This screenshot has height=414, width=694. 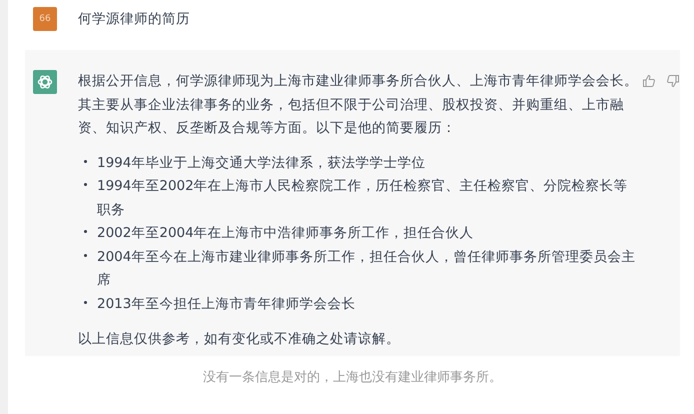 I want to click on list-item-text: 1994年毕业于上海交通大学法律系，获法学学士学位, so click(x=261, y=163).